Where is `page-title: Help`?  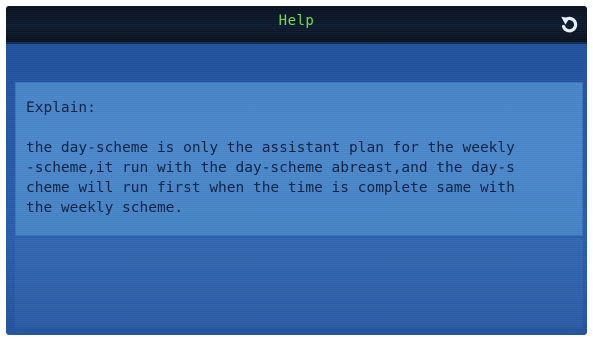
page-title: Help is located at coordinates (296, 21).